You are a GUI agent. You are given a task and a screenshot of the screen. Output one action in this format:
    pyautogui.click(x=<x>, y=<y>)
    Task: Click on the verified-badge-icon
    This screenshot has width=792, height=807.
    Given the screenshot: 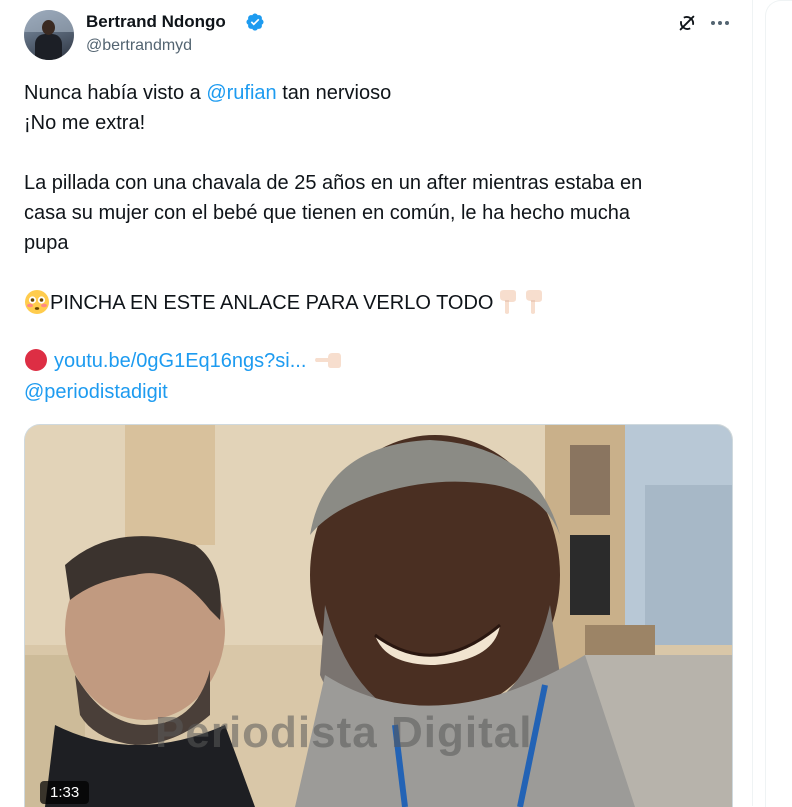 What is the action you would take?
    pyautogui.click(x=255, y=22)
    